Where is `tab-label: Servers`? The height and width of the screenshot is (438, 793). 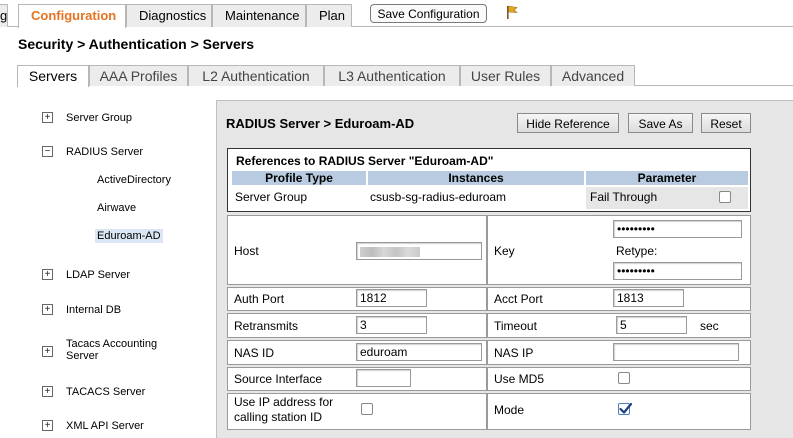 tab-label: Servers is located at coordinates (53, 76).